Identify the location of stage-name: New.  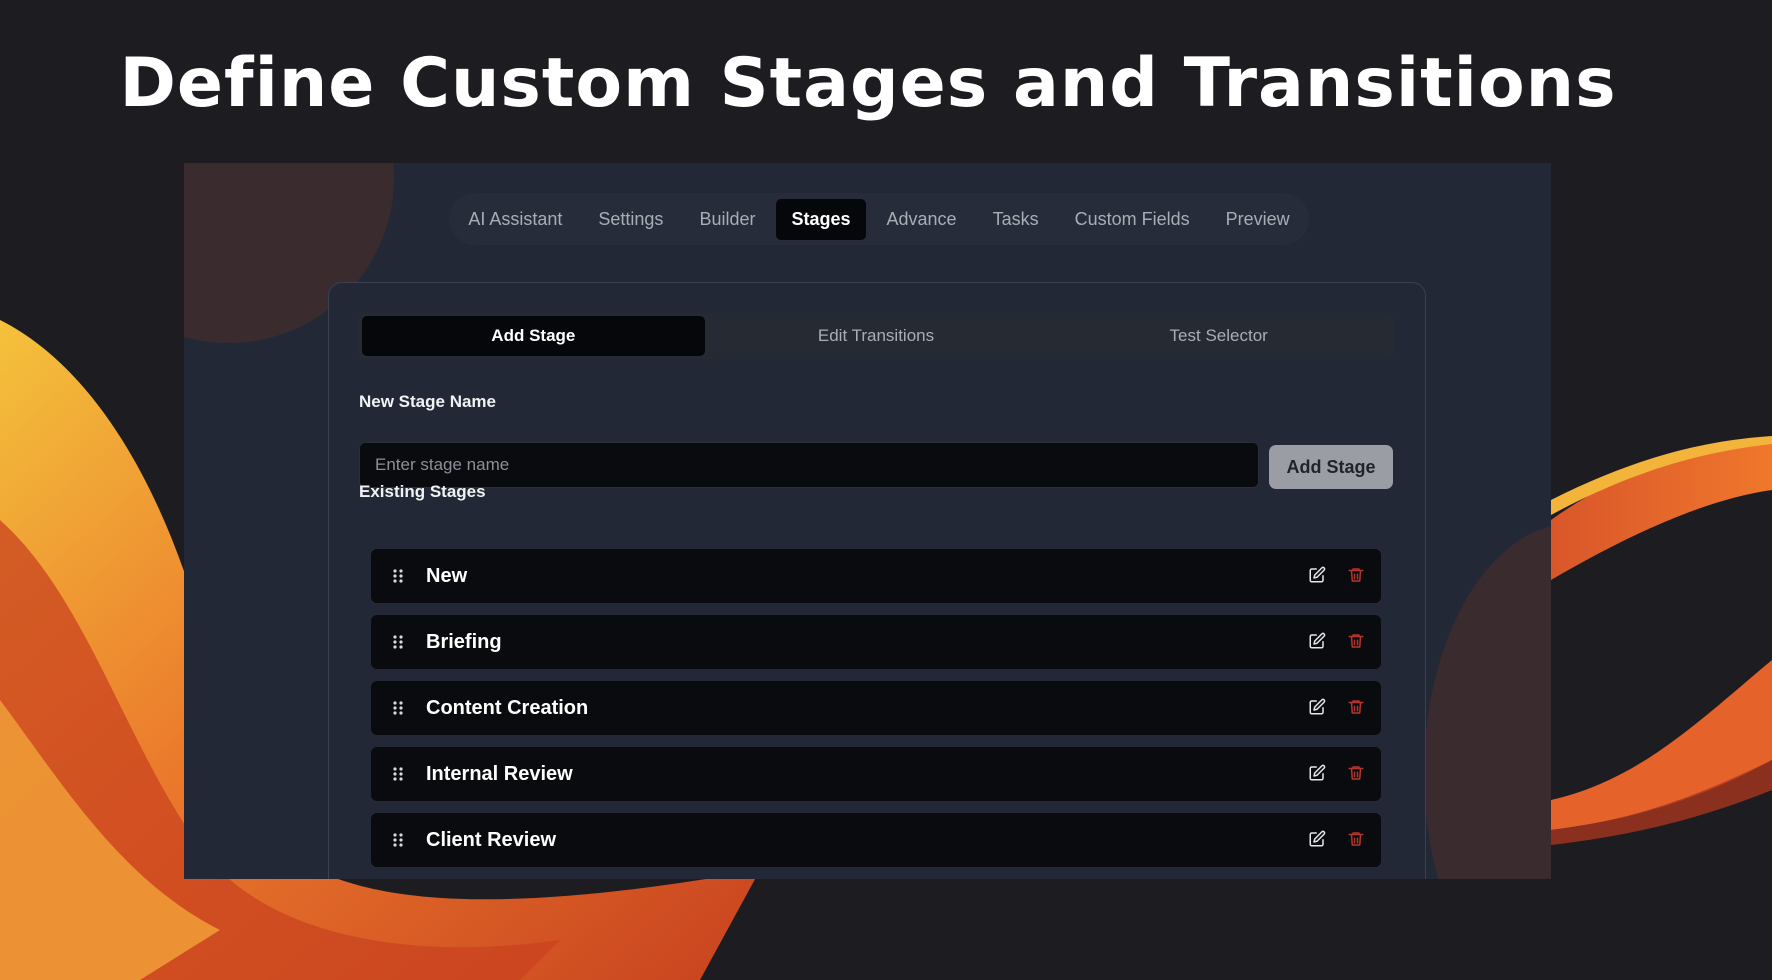
(447, 575).